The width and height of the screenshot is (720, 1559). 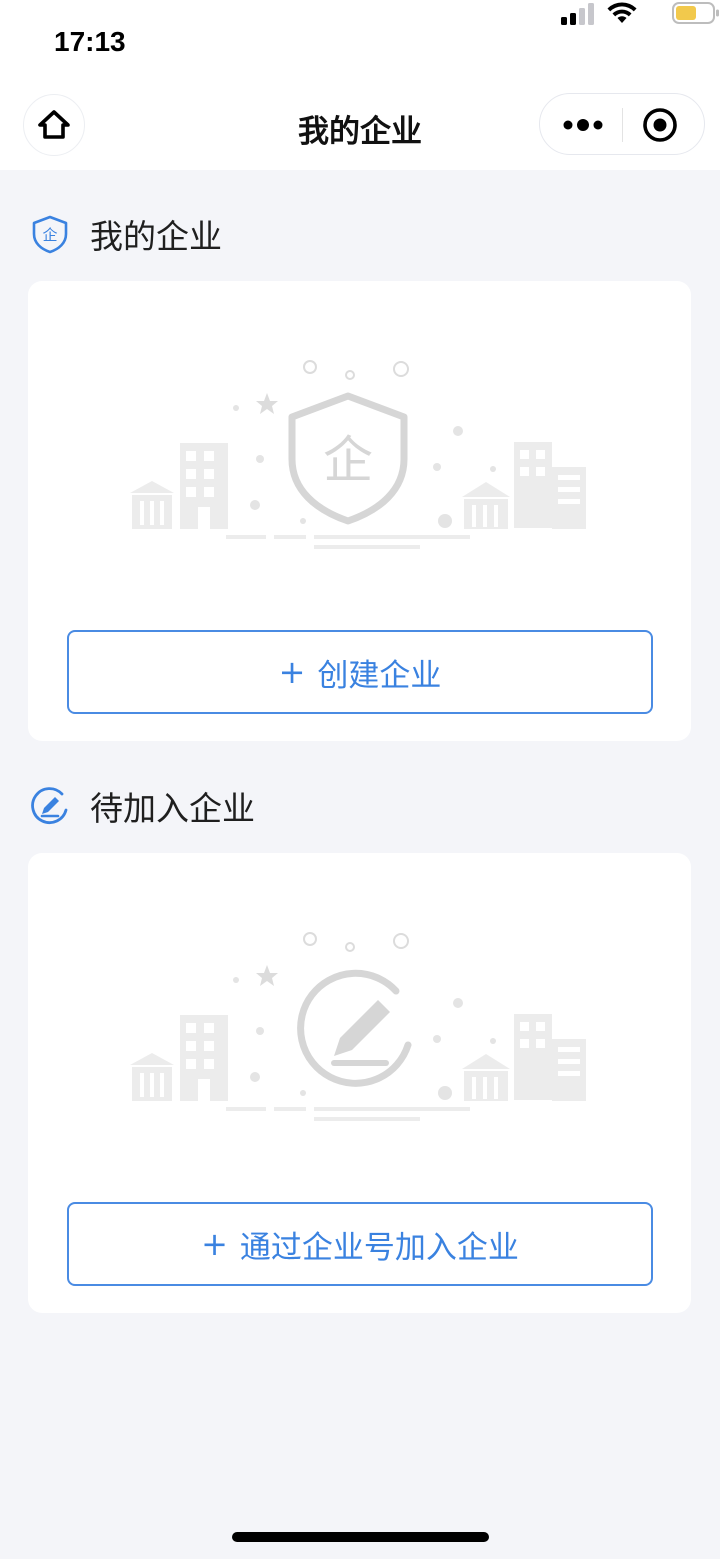 I want to click on status-bar: 17:13, so click(x=360, y=44).